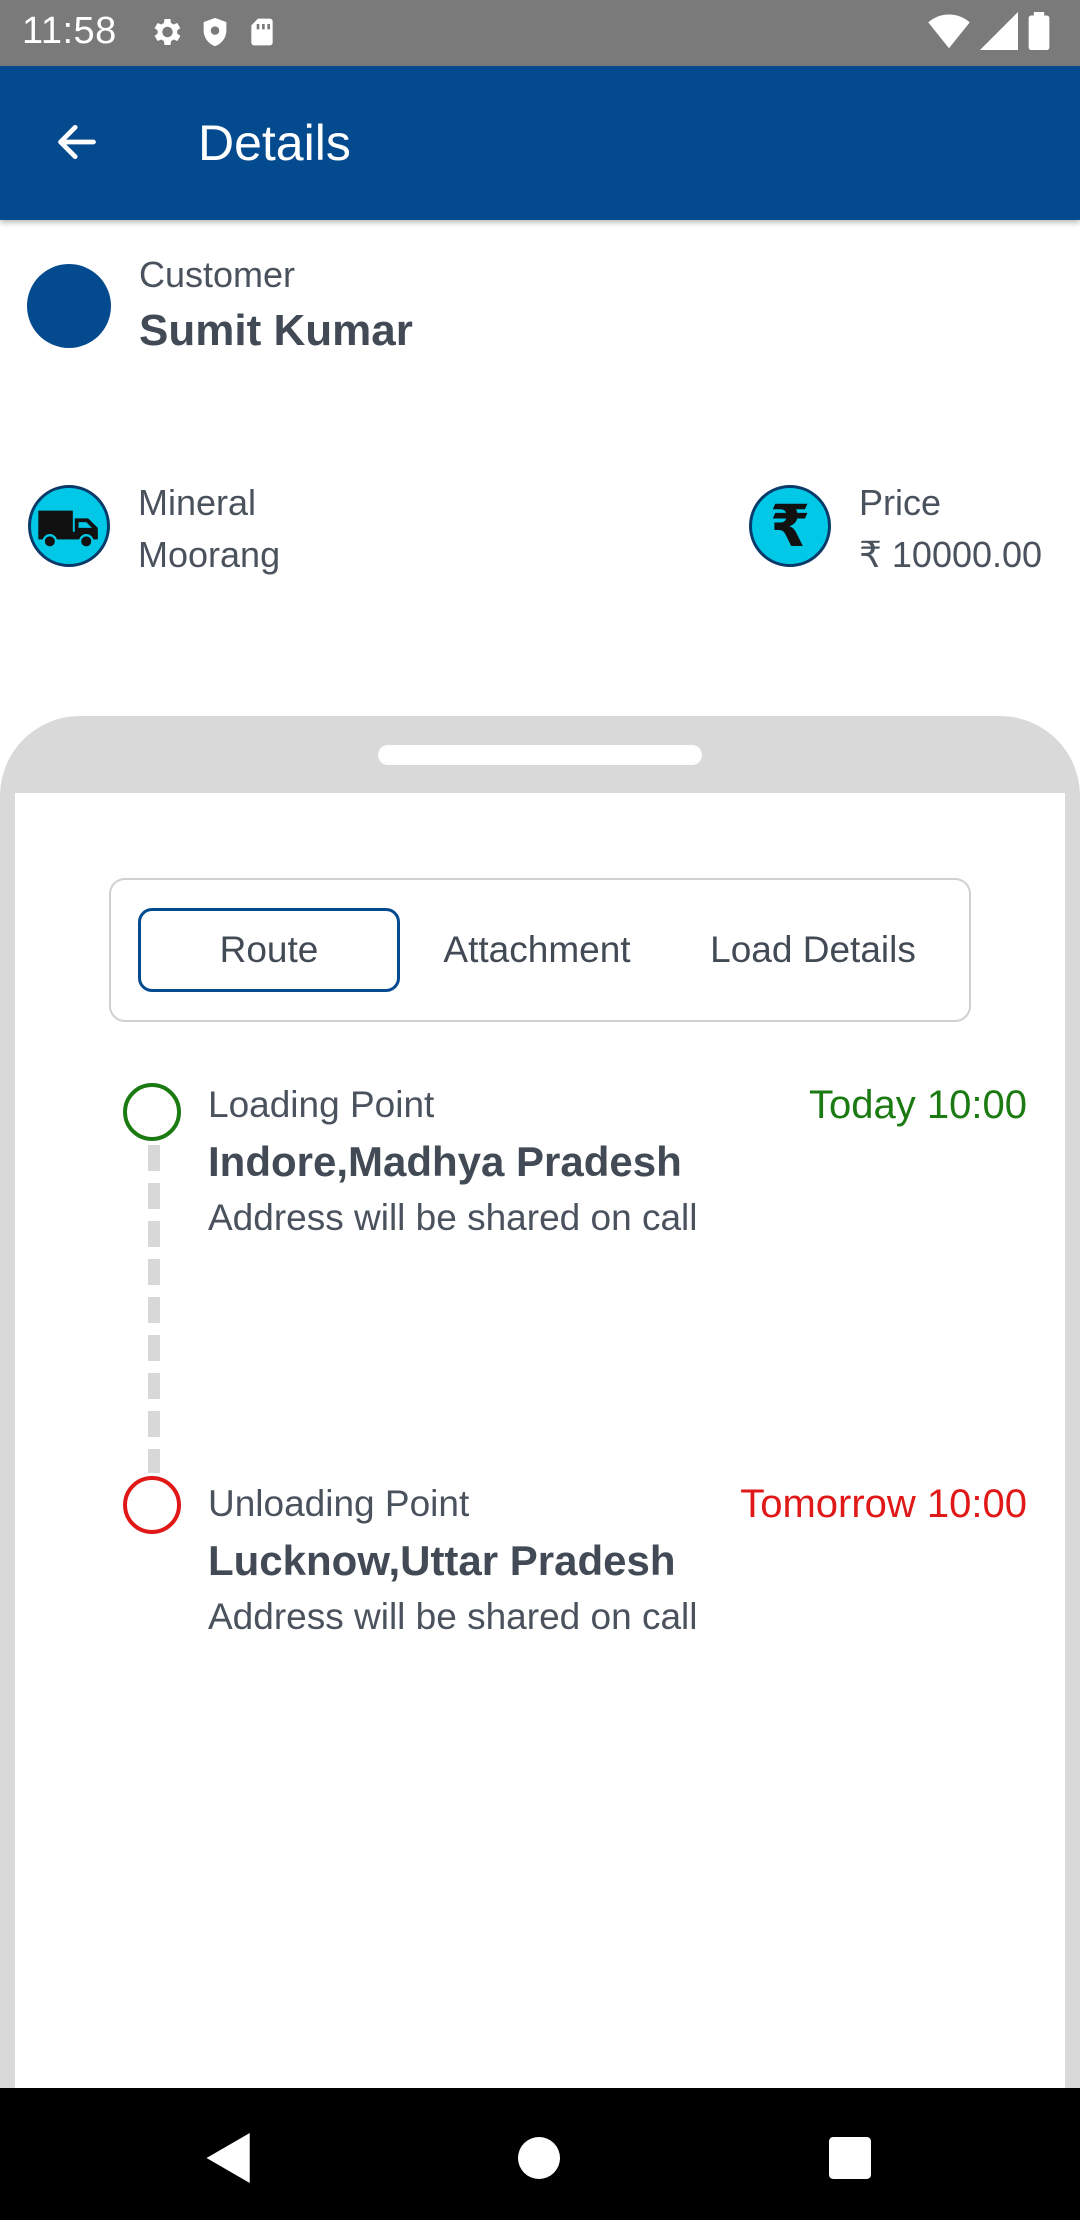 The height and width of the screenshot is (2220, 1080). Describe the element at coordinates (540, 33) in the screenshot. I see `status-bar: 11:58` at that location.